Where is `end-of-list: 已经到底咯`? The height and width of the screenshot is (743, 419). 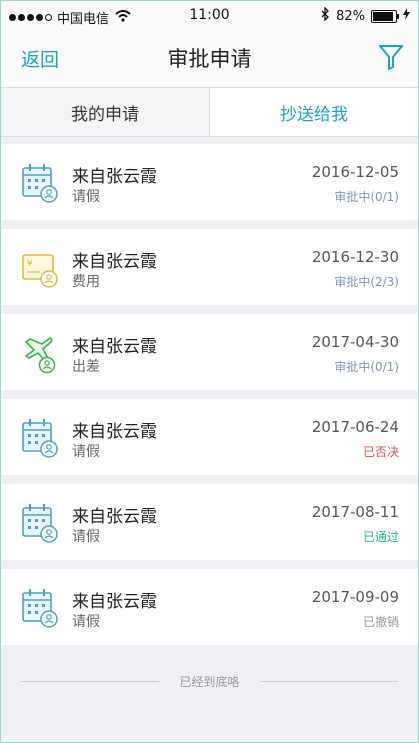
end-of-list: 已经到底咯 is located at coordinates (209, 681).